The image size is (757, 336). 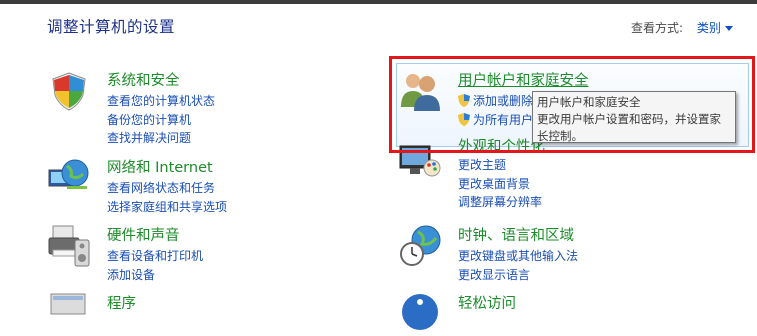 I want to click on window-top-border, so click(x=378, y=2).